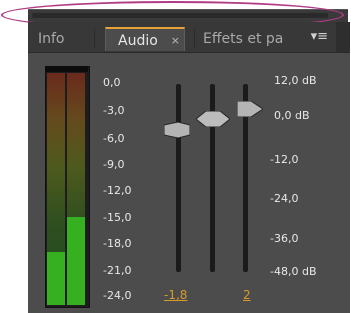 Image resolution: width=351 pixels, height=313 pixels. I want to click on tab-effets: Effets et pa, so click(263, 39).